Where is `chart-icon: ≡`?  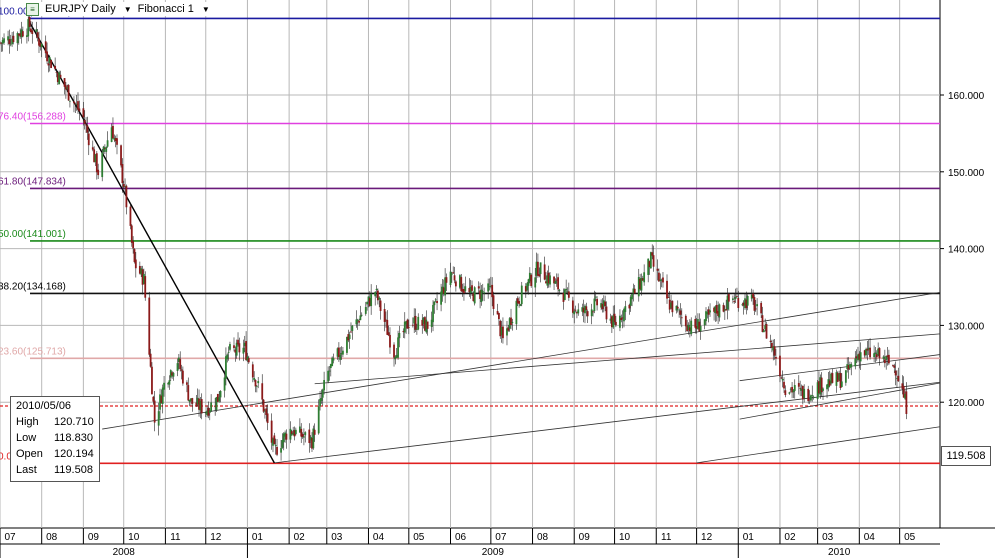
chart-icon: ≡ is located at coordinates (32, 9).